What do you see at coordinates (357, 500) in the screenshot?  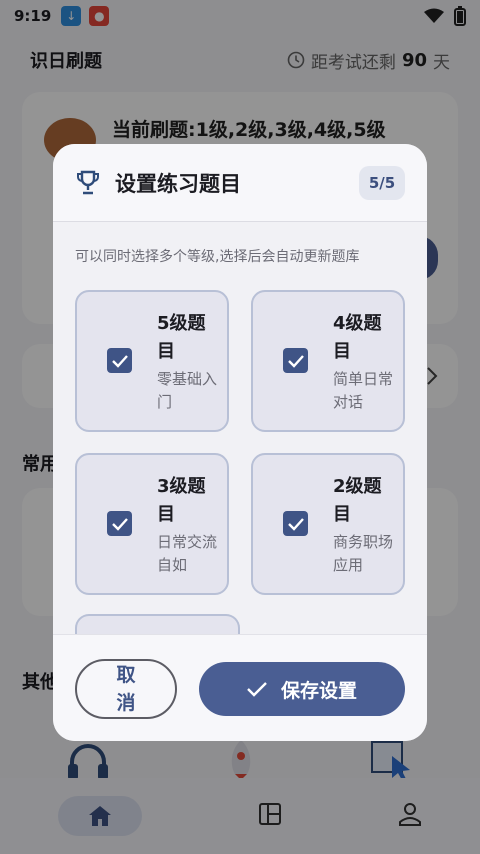 I see `option-title: 2级题目` at bounding box center [357, 500].